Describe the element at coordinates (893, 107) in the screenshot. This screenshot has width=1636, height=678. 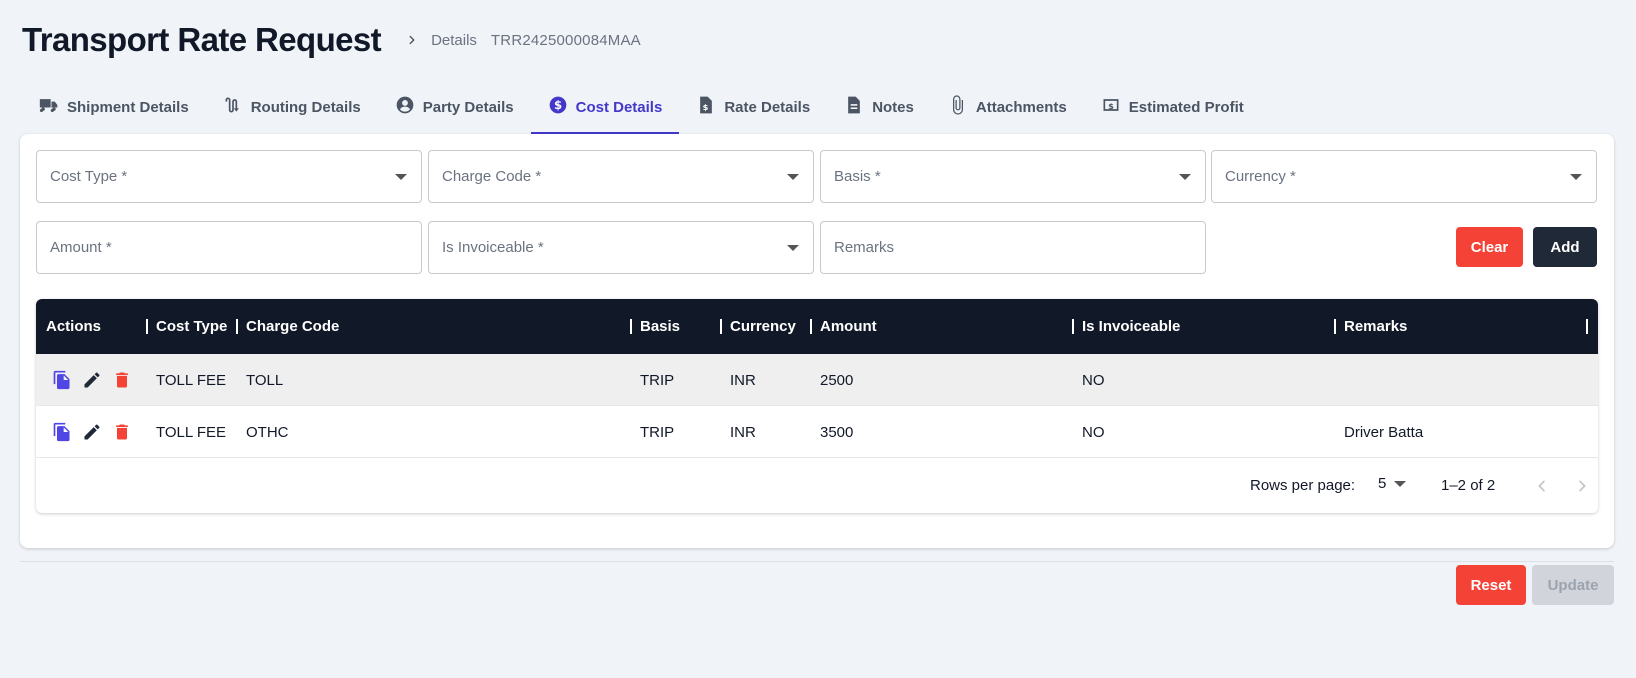
I see `tab-label: Notes` at that location.